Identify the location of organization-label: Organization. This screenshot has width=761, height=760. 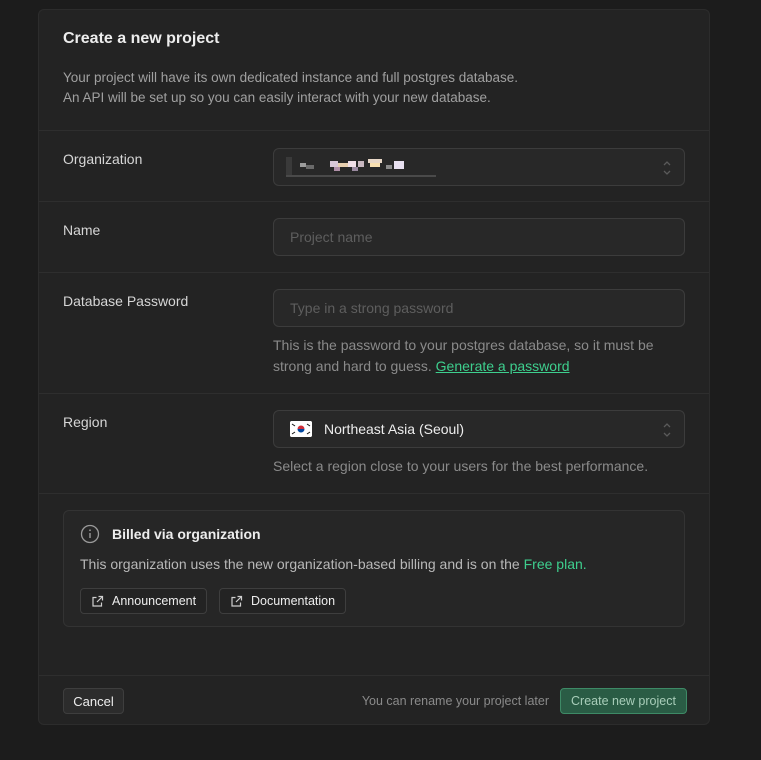
(103, 159).